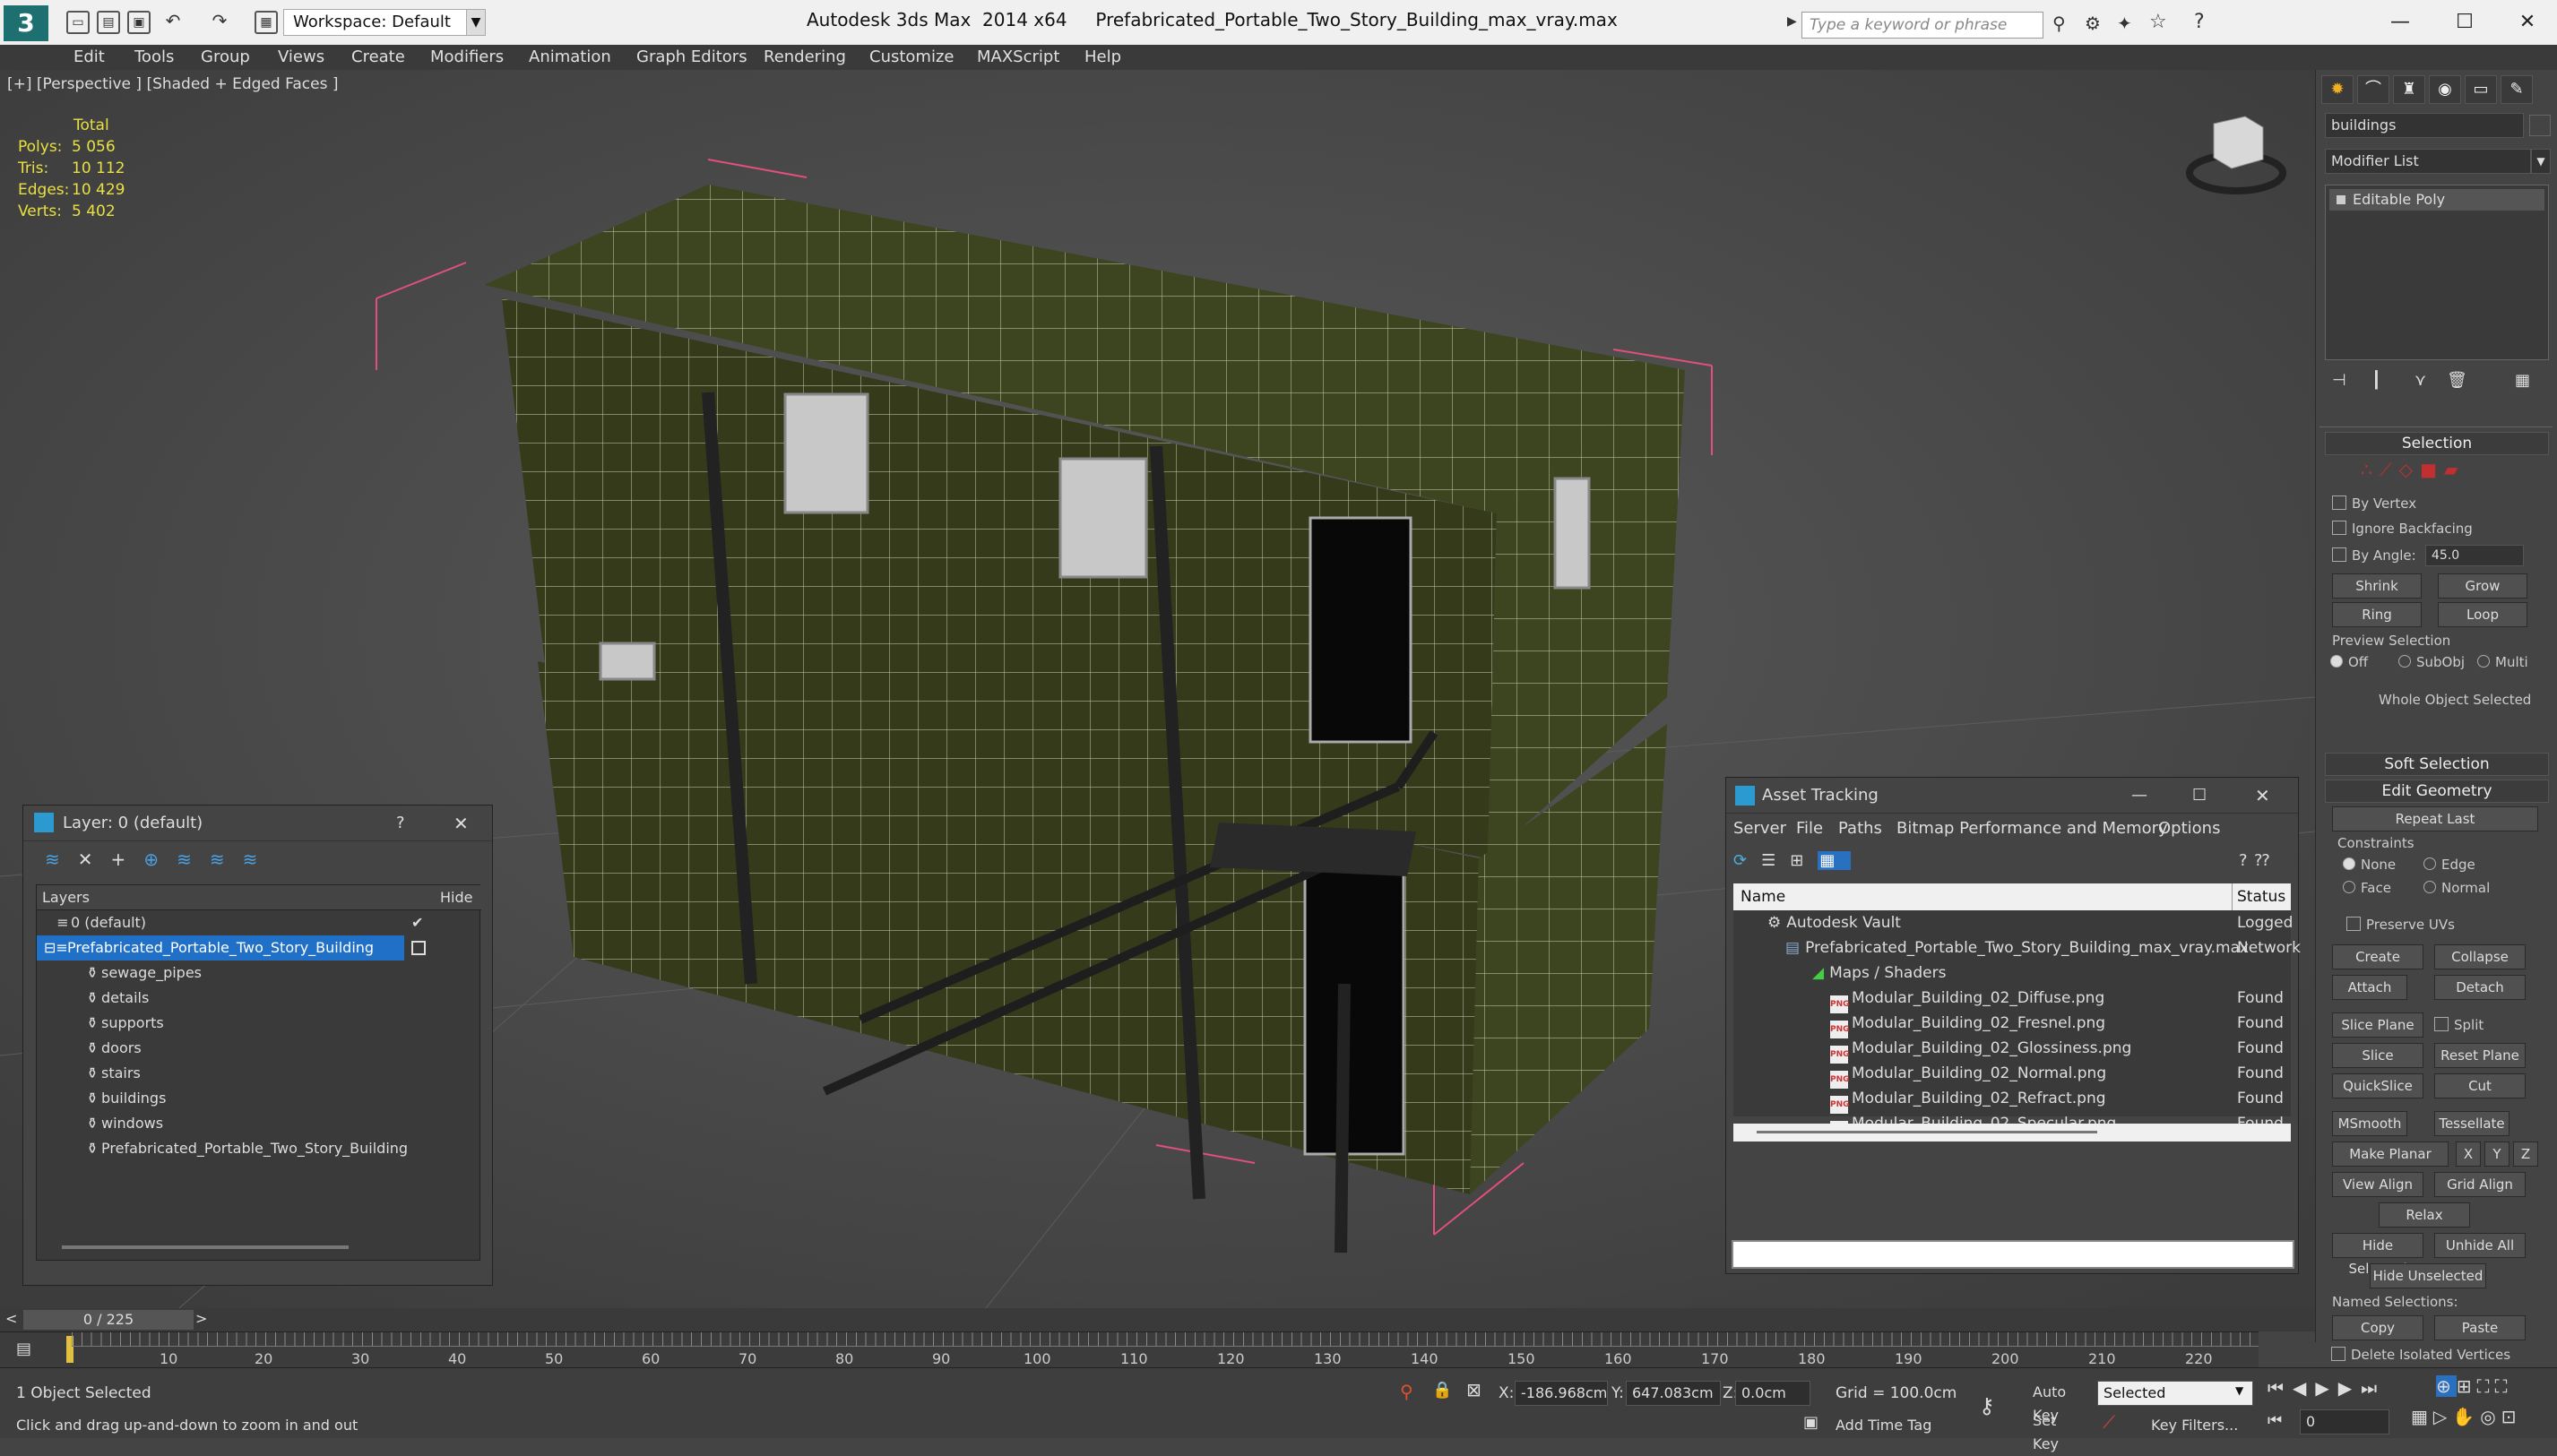 This screenshot has height=1456, width=2557. Describe the element at coordinates (1860, 828) in the screenshot. I see `asset-menu-paths: Paths` at that location.